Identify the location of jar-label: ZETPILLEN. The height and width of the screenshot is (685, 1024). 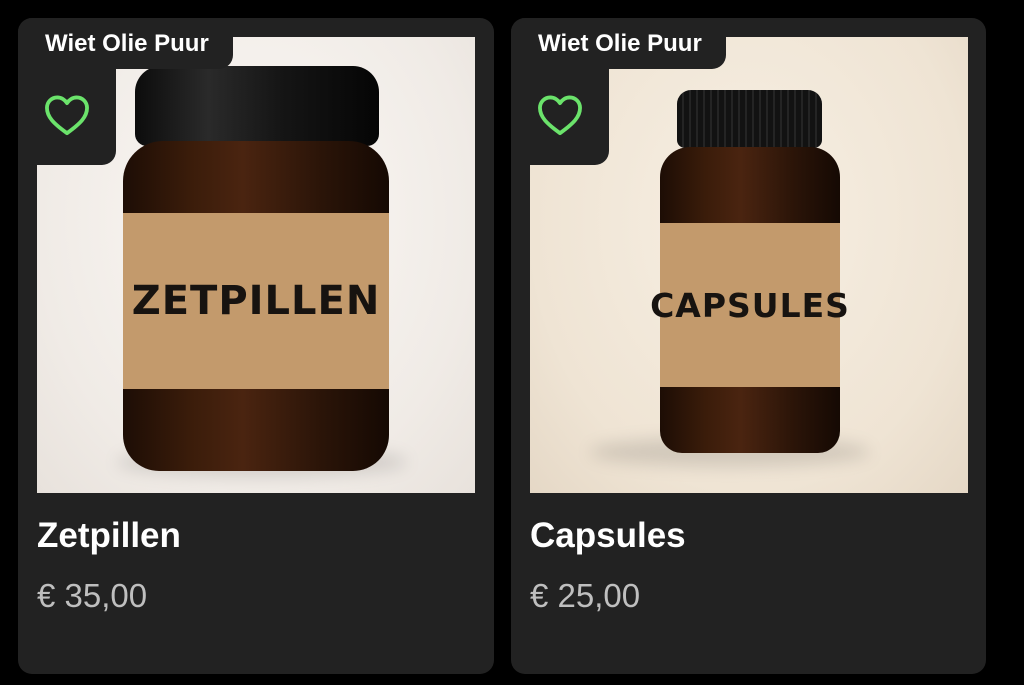
(256, 301).